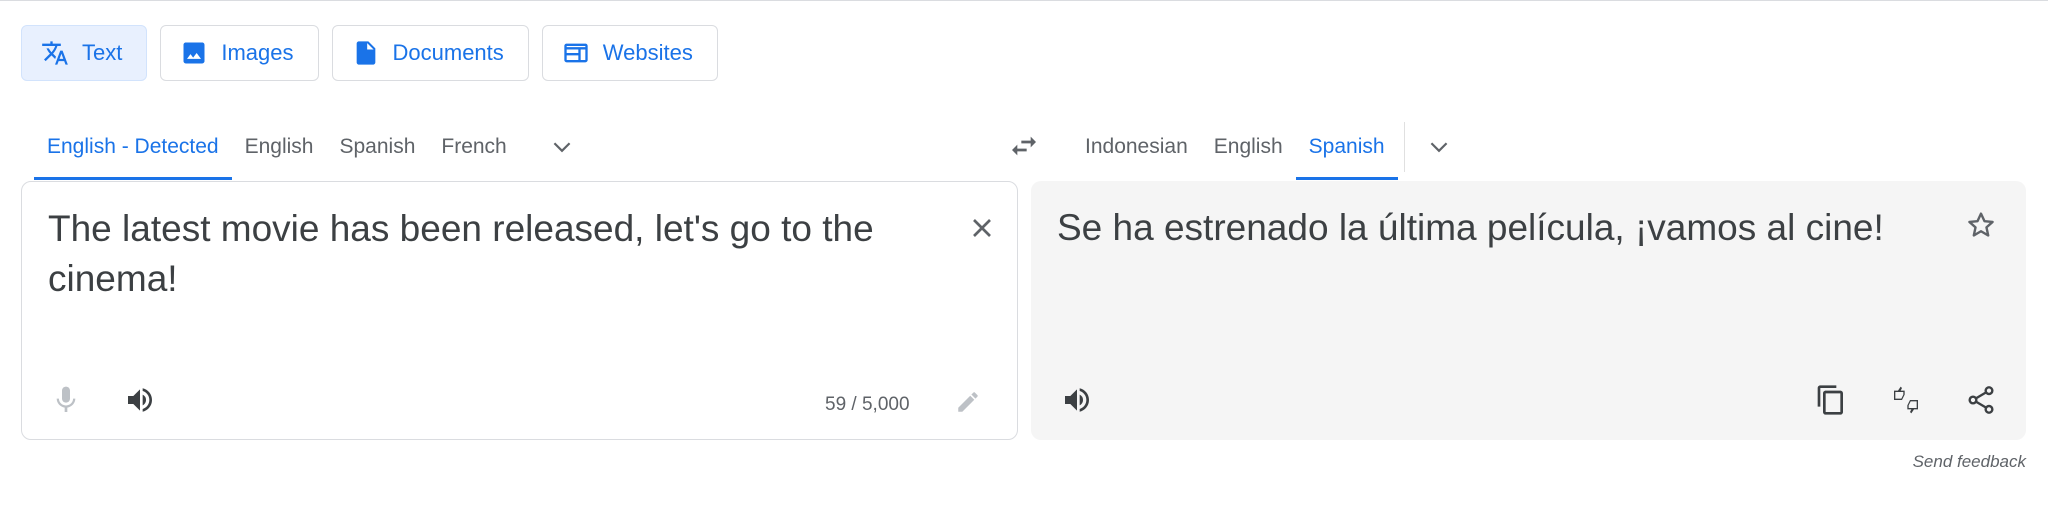 The width and height of the screenshot is (2048, 532). I want to click on rate-translation-button, so click(1906, 400).